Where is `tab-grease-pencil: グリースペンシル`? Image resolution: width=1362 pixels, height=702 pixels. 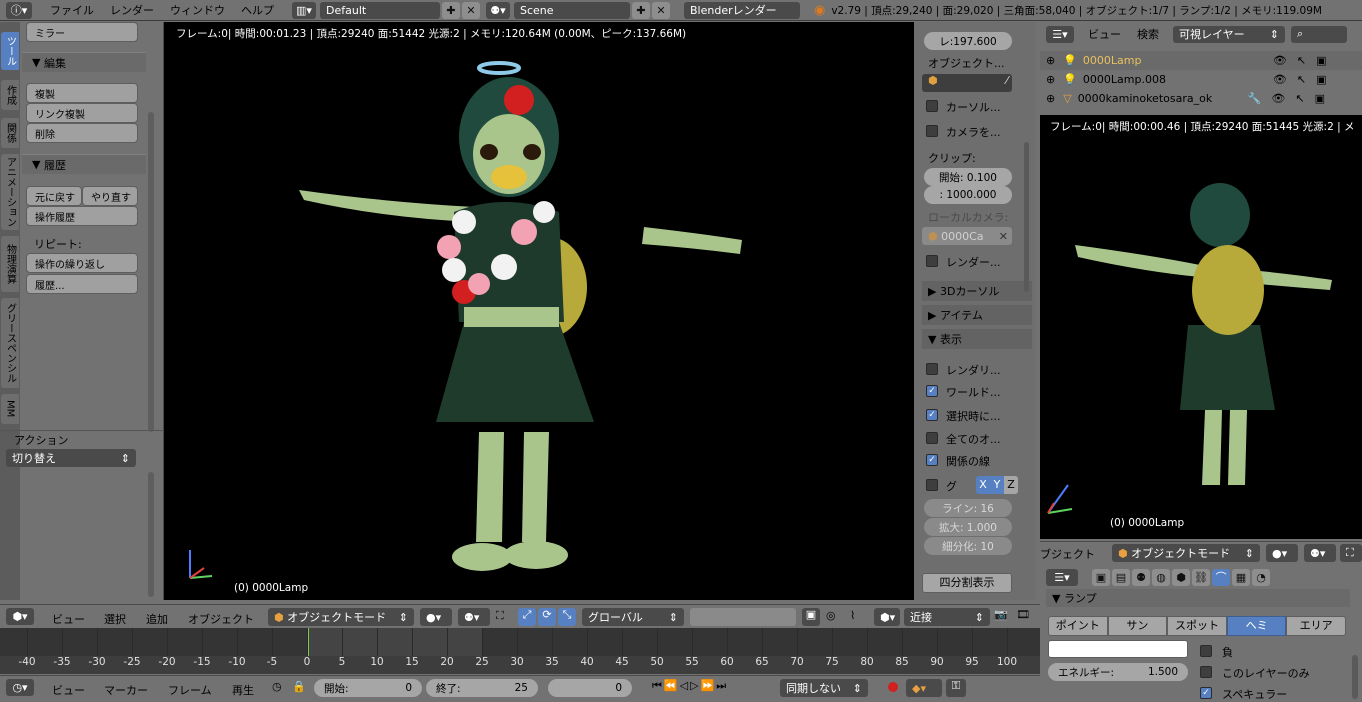
tab-grease-pencil: グリースペンシル is located at coordinates (10, 343).